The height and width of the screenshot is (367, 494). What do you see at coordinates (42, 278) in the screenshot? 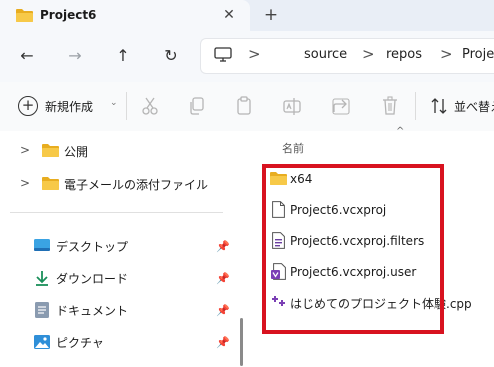
I see `download-icon` at bounding box center [42, 278].